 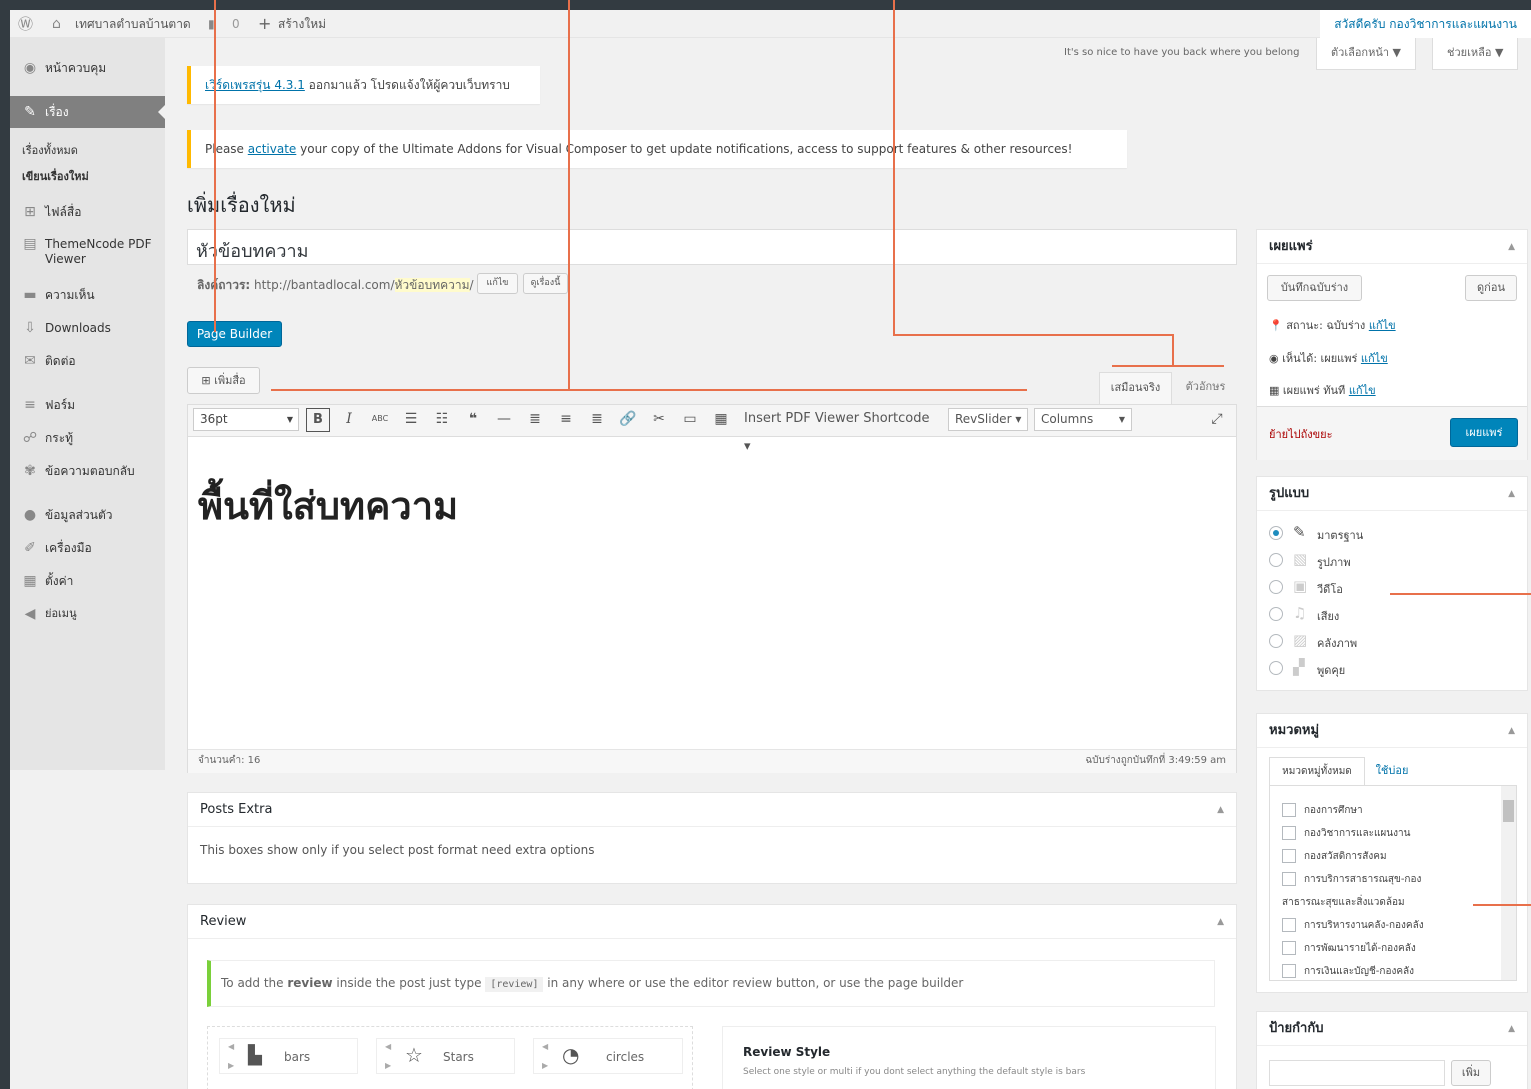 What do you see at coordinates (1392, 494) in the screenshot?
I see `format-header: รูปแบบ ▲` at bounding box center [1392, 494].